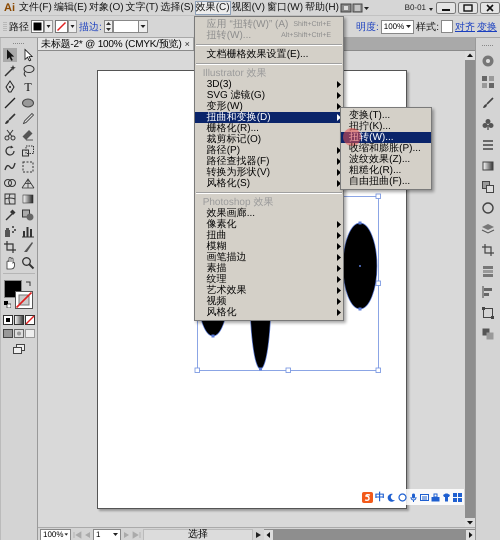 The width and height of the screenshot is (500, 540). Describe the element at coordinates (269, 183) in the screenshot. I see `menu-item: 风格化(S)` at that location.